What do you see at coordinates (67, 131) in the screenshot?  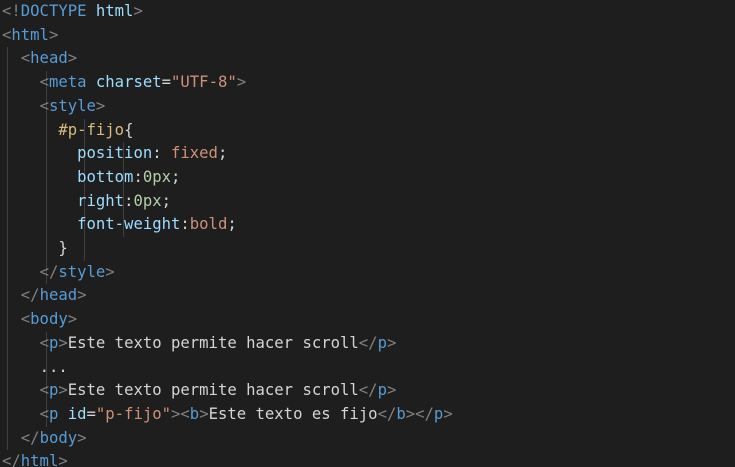 I see `code-line: #p-fijo{` at bounding box center [67, 131].